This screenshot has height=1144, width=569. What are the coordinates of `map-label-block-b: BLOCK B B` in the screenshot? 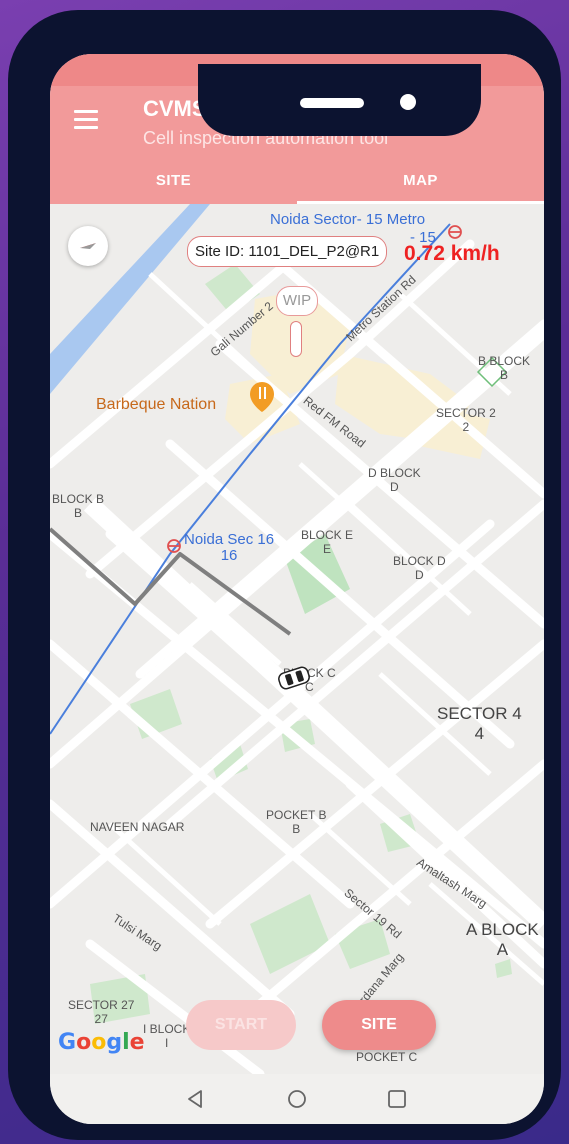 It's located at (78, 506).